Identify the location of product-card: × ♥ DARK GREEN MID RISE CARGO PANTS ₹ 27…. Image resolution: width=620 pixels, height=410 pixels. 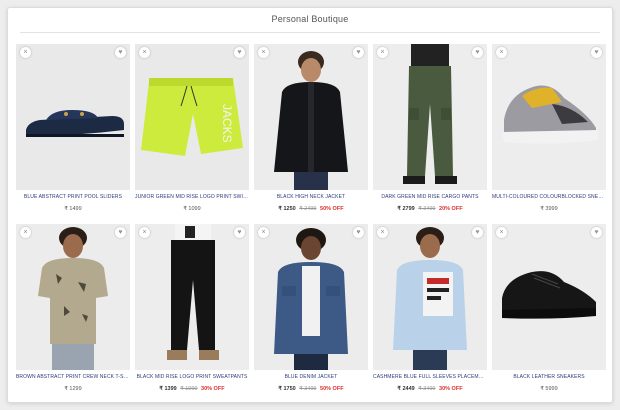
(430, 129).